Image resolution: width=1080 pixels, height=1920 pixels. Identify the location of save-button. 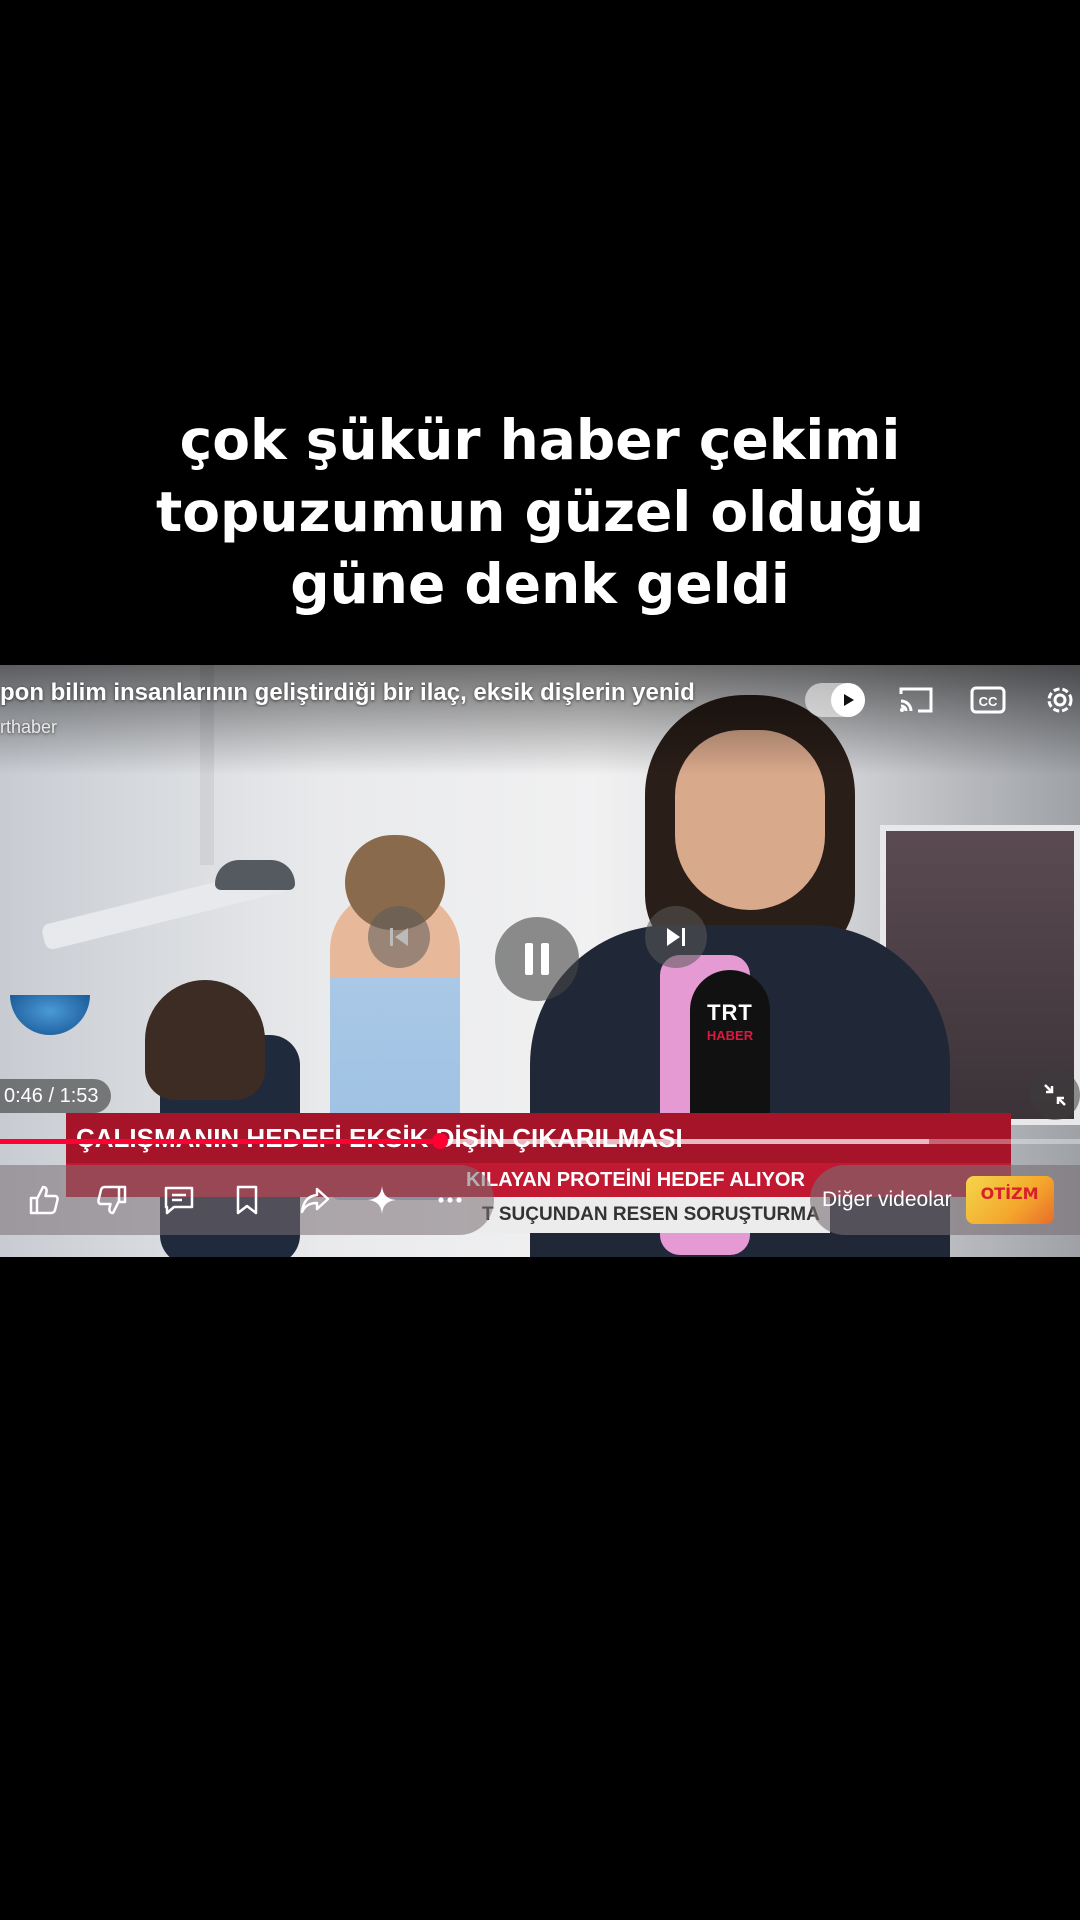
(247, 1200).